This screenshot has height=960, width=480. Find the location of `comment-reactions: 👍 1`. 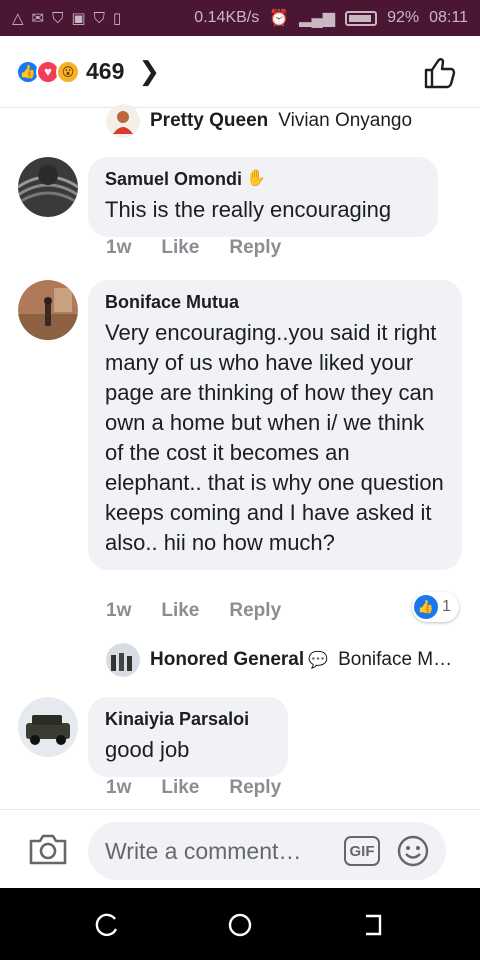

comment-reactions: 👍 1 is located at coordinates (435, 607).